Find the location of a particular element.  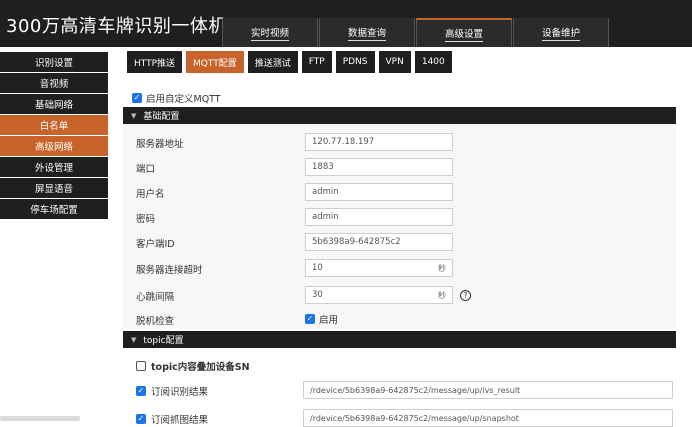

sub-tabs: HTTP推送 MQTT配置 推送测试 FTP PDNS VPN 1400 is located at coordinates (291, 62).